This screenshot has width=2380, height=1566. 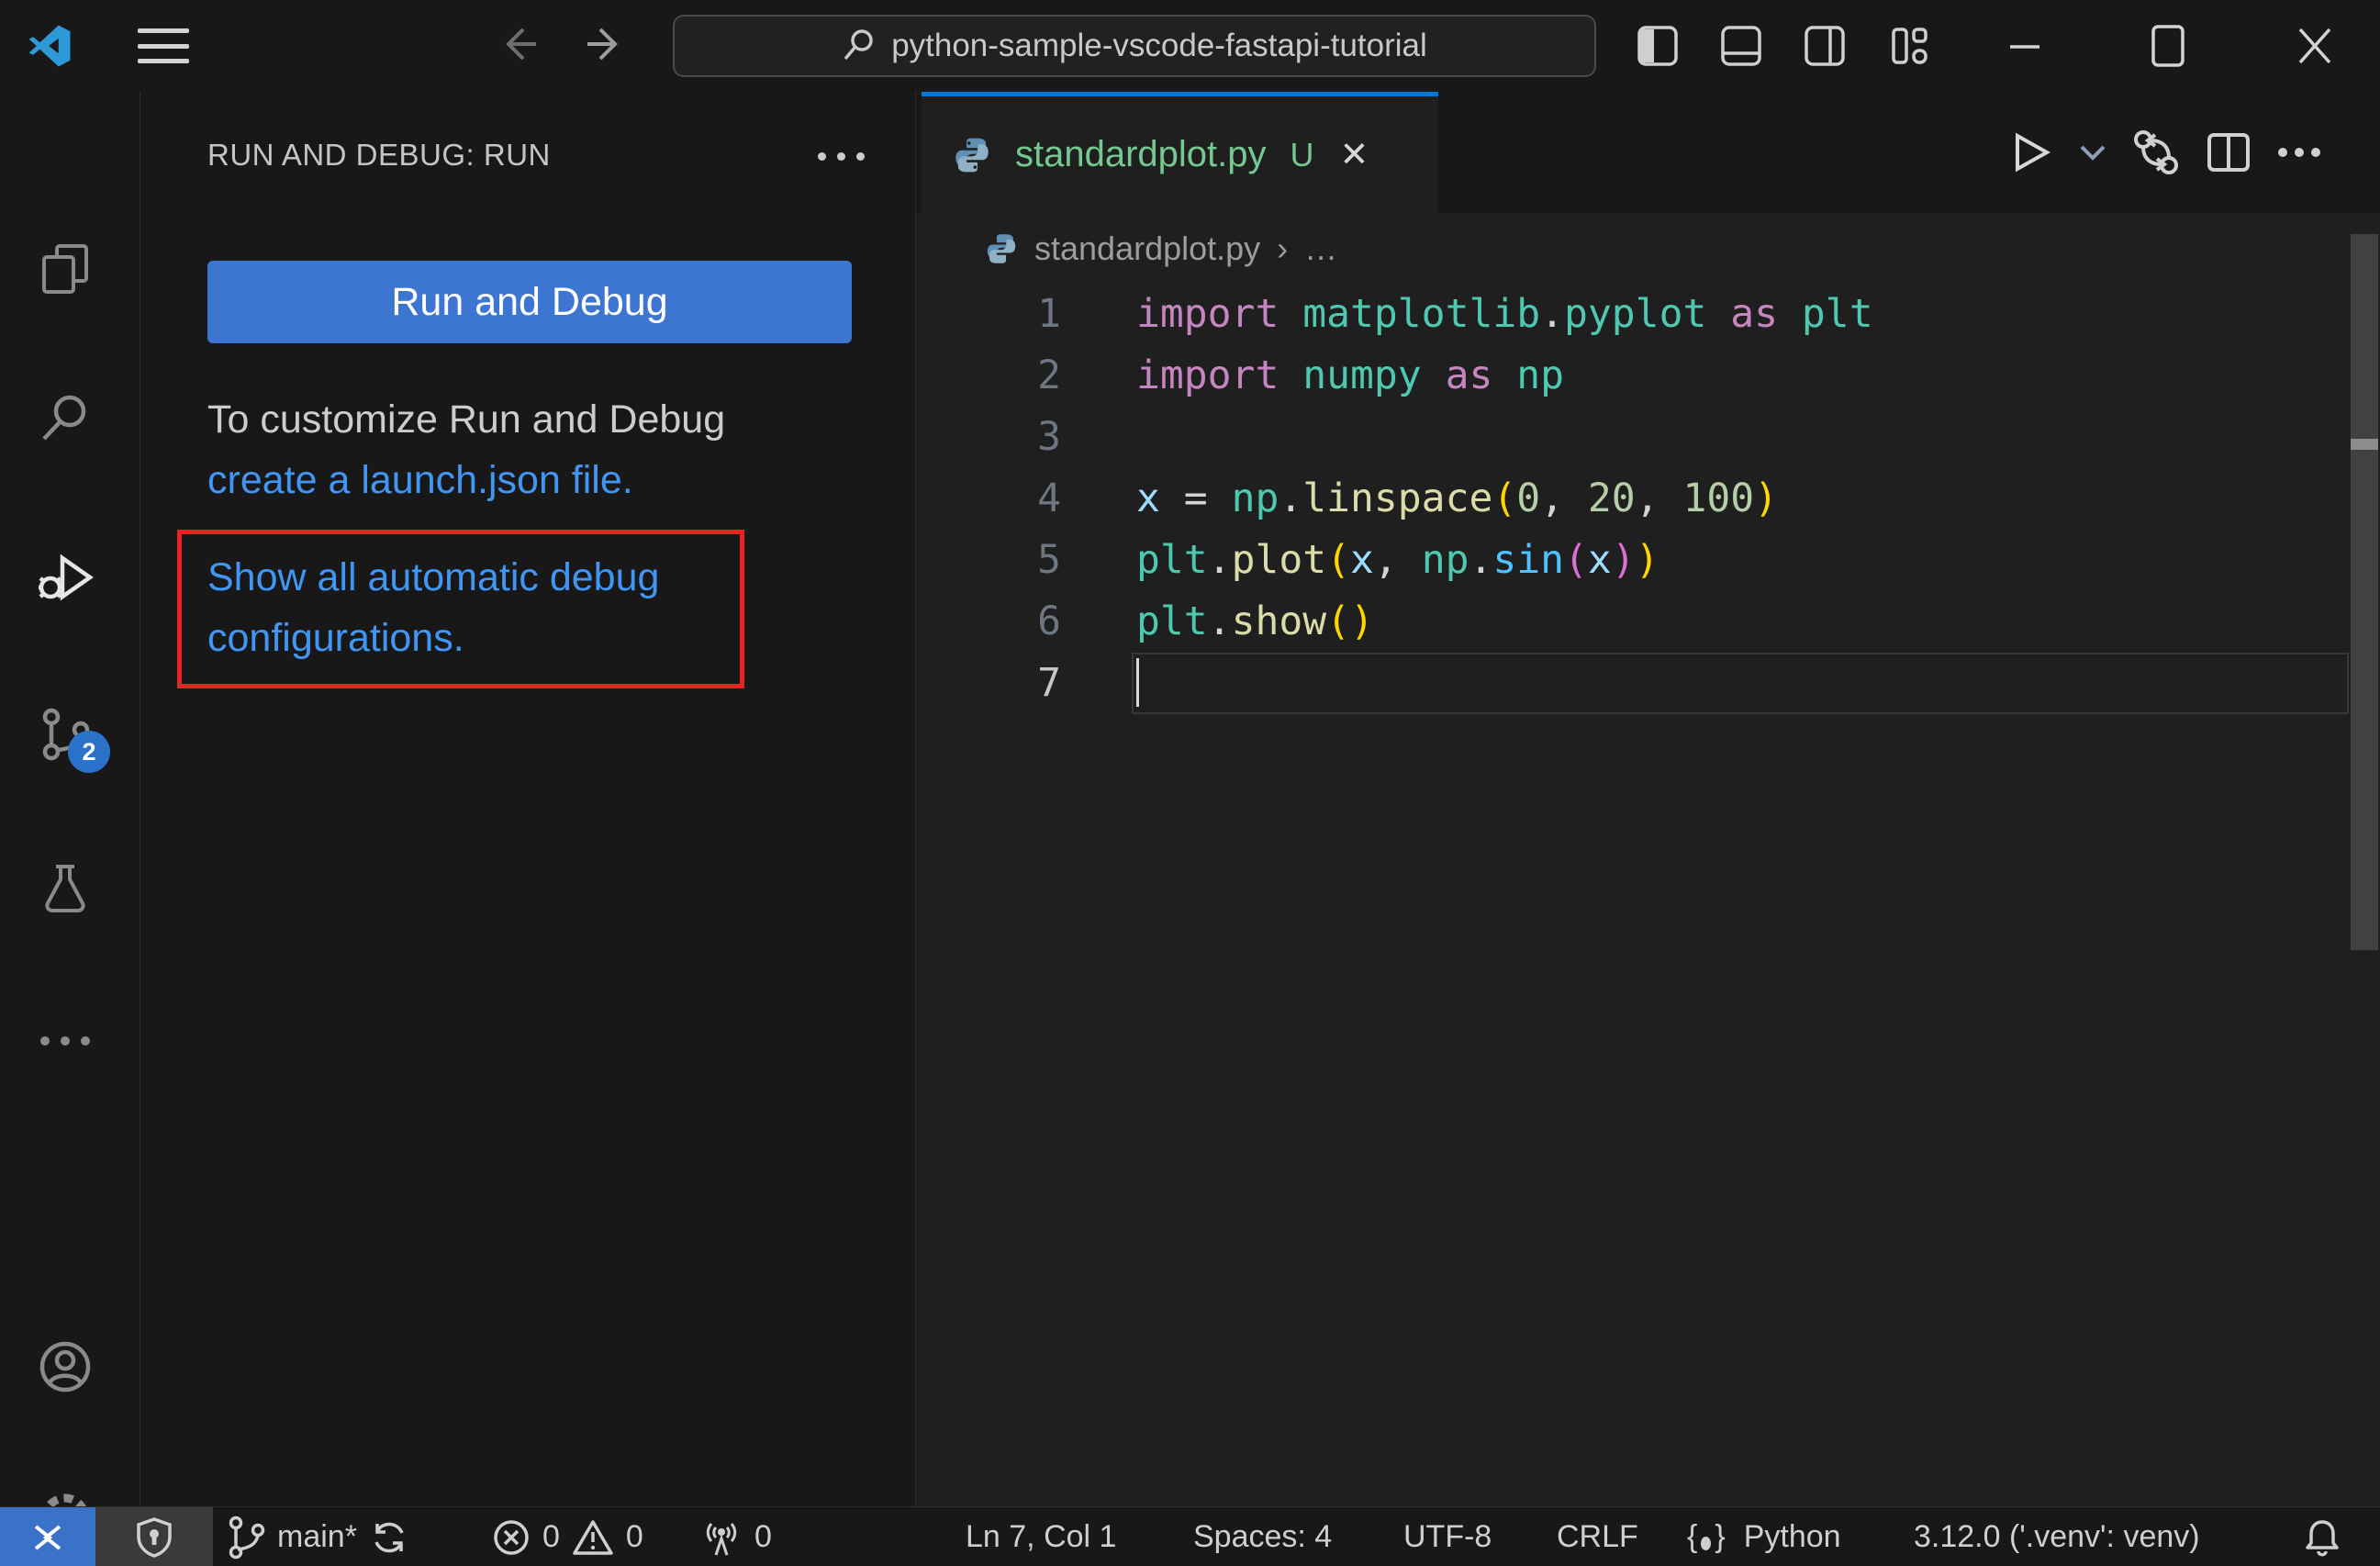 What do you see at coordinates (1825, 46) in the screenshot?
I see `toggle-secondary-sidebar-icon` at bounding box center [1825, 46].